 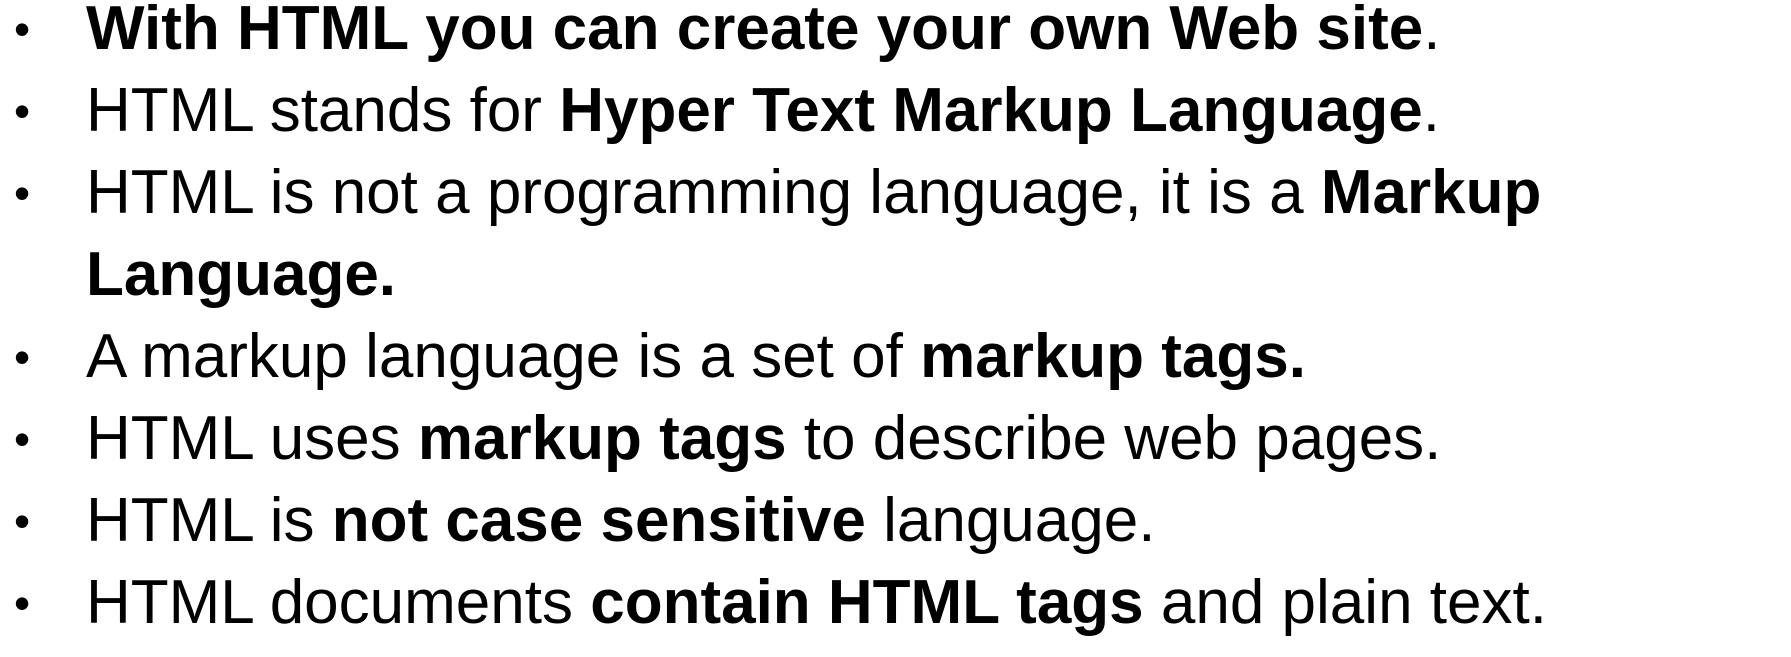 What do you see at coordinates (1113, 356) in the screenshot?
I see `bullet-bold-text: markup tags.` at bounding box center [1113, 356].